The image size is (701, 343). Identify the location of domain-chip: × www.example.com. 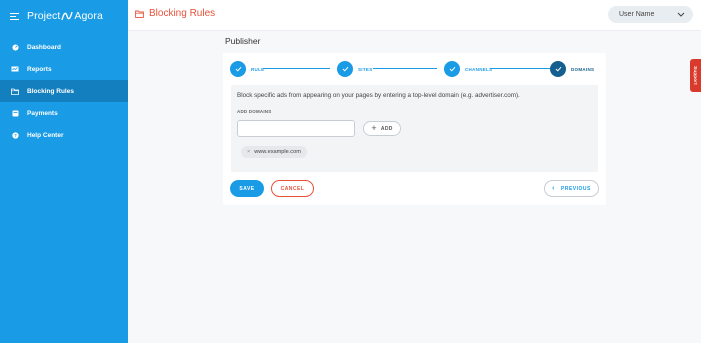
(274, 152).